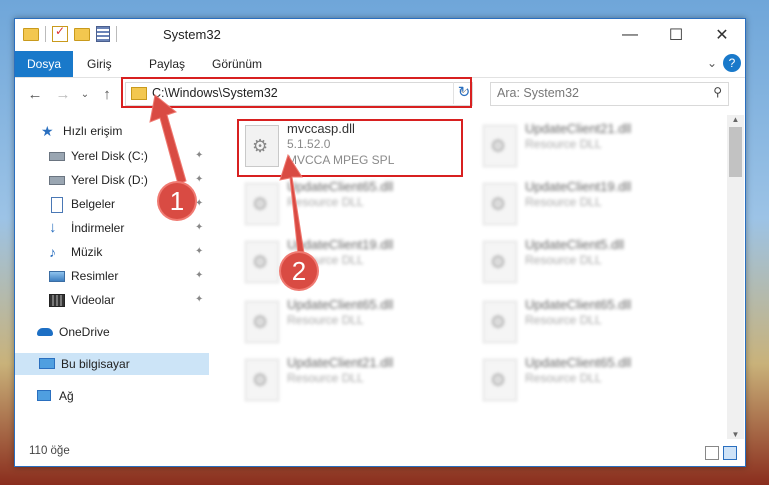 This screenshot has height=485, width=769. Describe the element at coordinates (227, 174) in the screenshot. I see `annotation-arrows` at that location.